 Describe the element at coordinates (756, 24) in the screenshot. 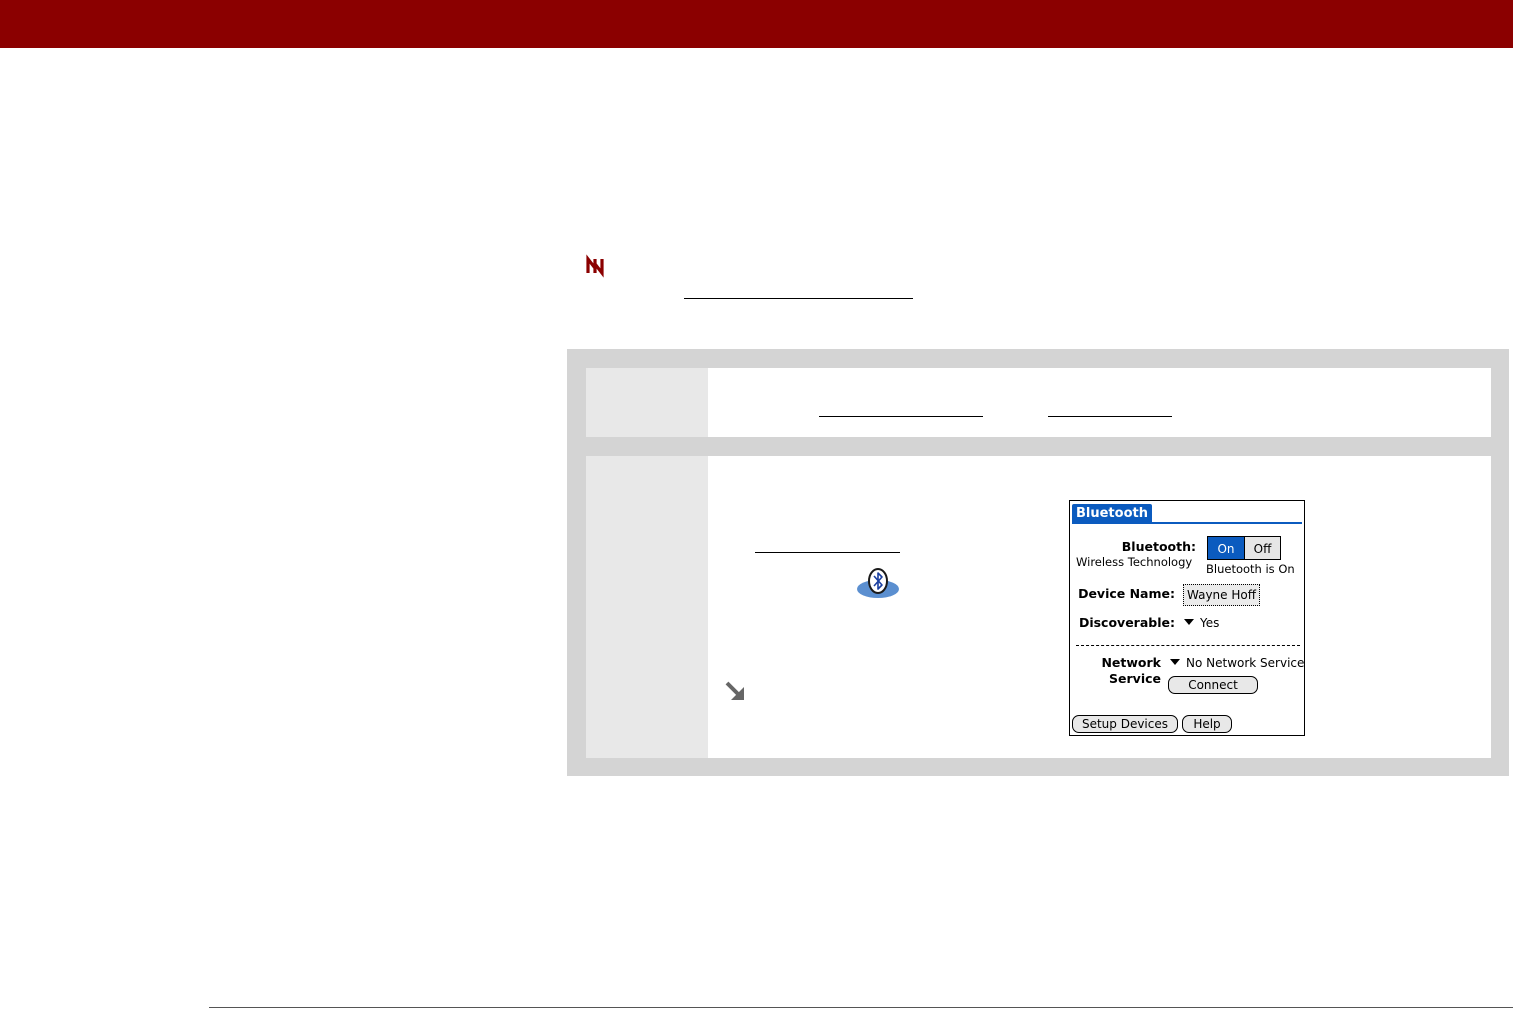

I see `header-bar` at that location.